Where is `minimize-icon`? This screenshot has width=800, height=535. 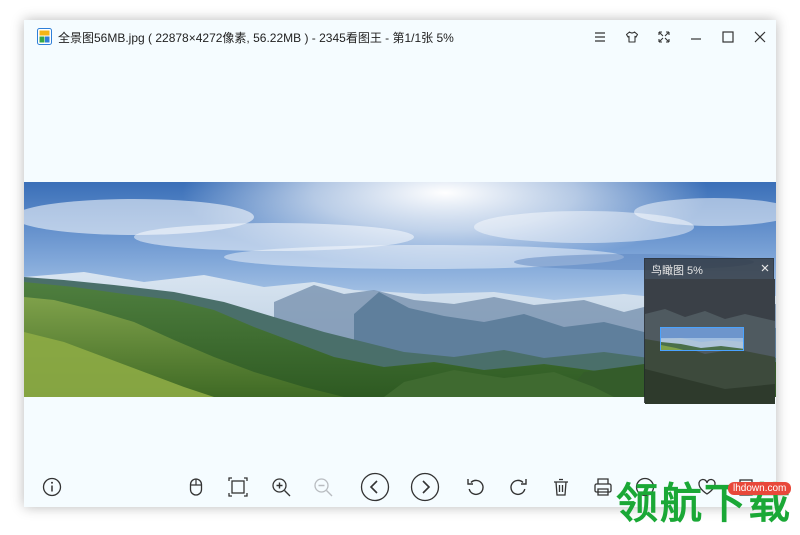 minimize-icon is located at coordinates (696, 39).